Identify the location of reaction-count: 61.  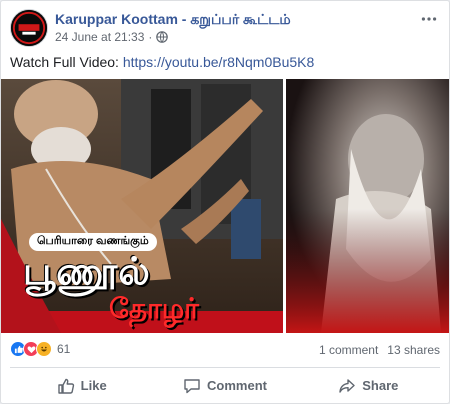
(64, 349).